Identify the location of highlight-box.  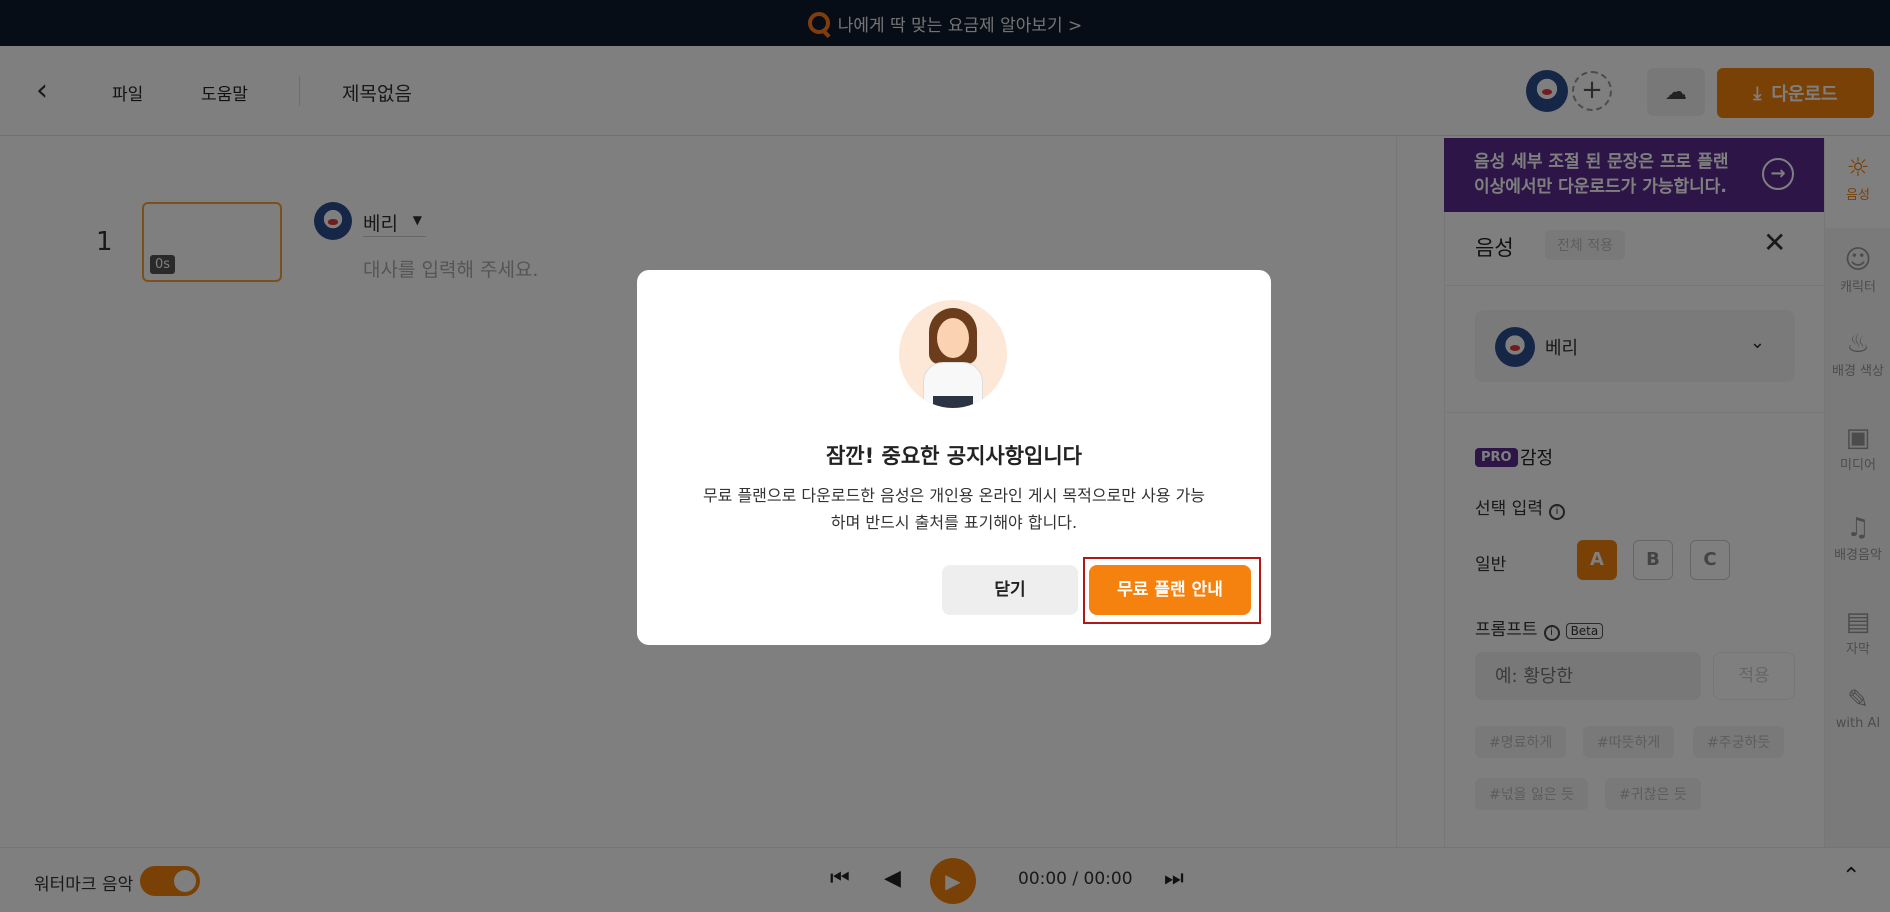
(1172, 590).